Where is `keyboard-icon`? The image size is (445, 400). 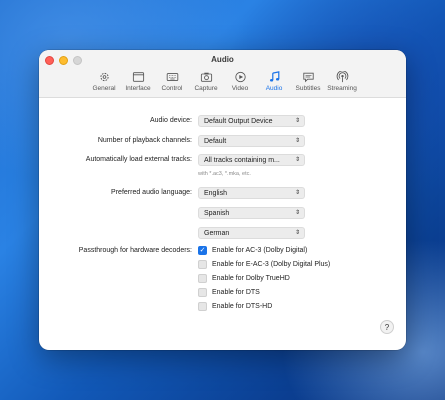 keyboard-icon is located at coordinates (172, 76).